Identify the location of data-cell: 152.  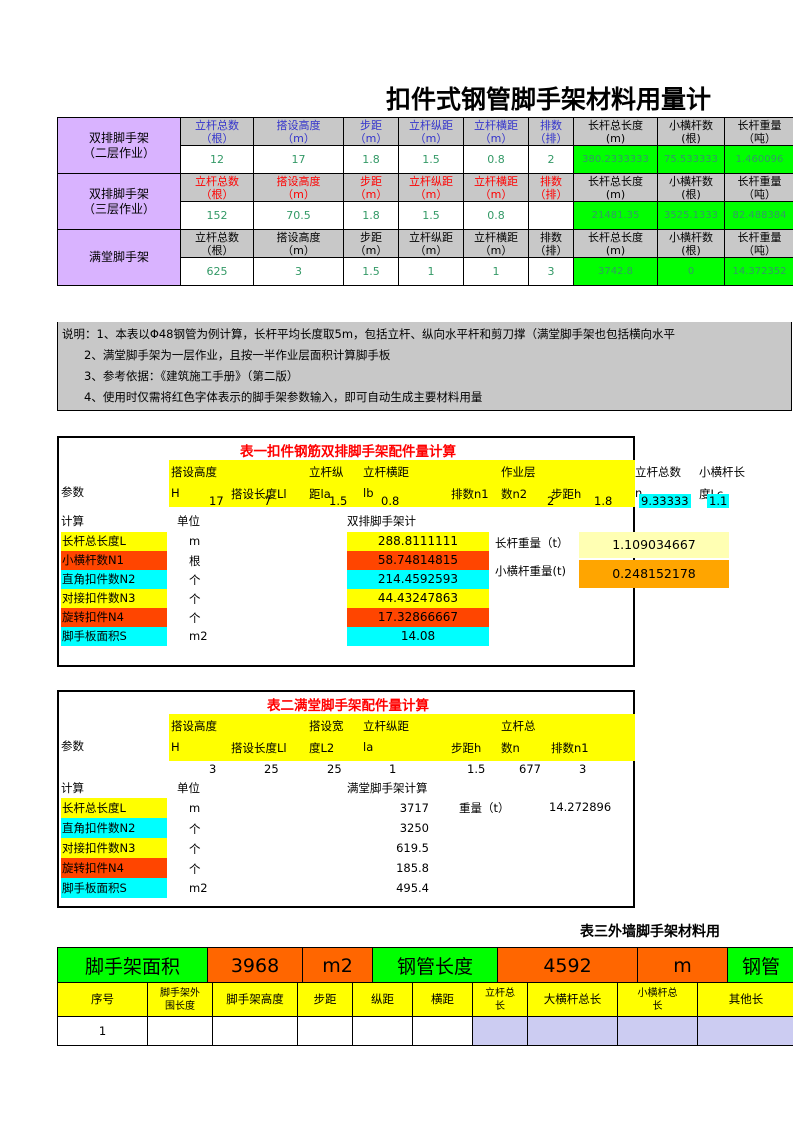
(217, 215).